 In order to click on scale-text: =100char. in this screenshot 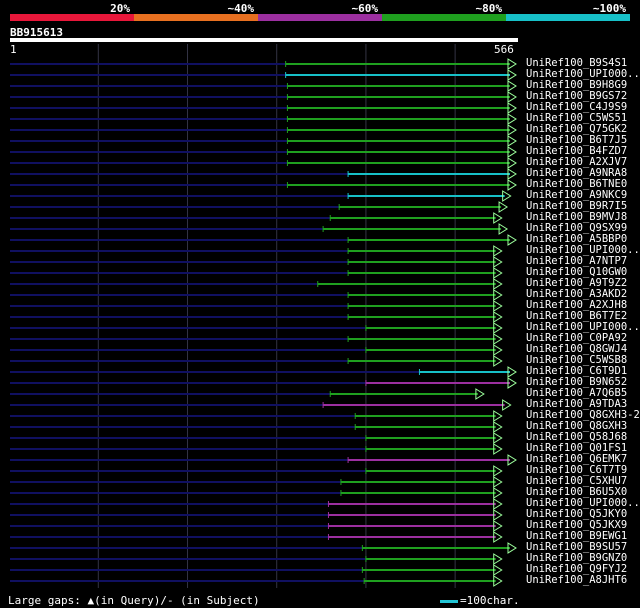, I will do `click(490, 600)`.